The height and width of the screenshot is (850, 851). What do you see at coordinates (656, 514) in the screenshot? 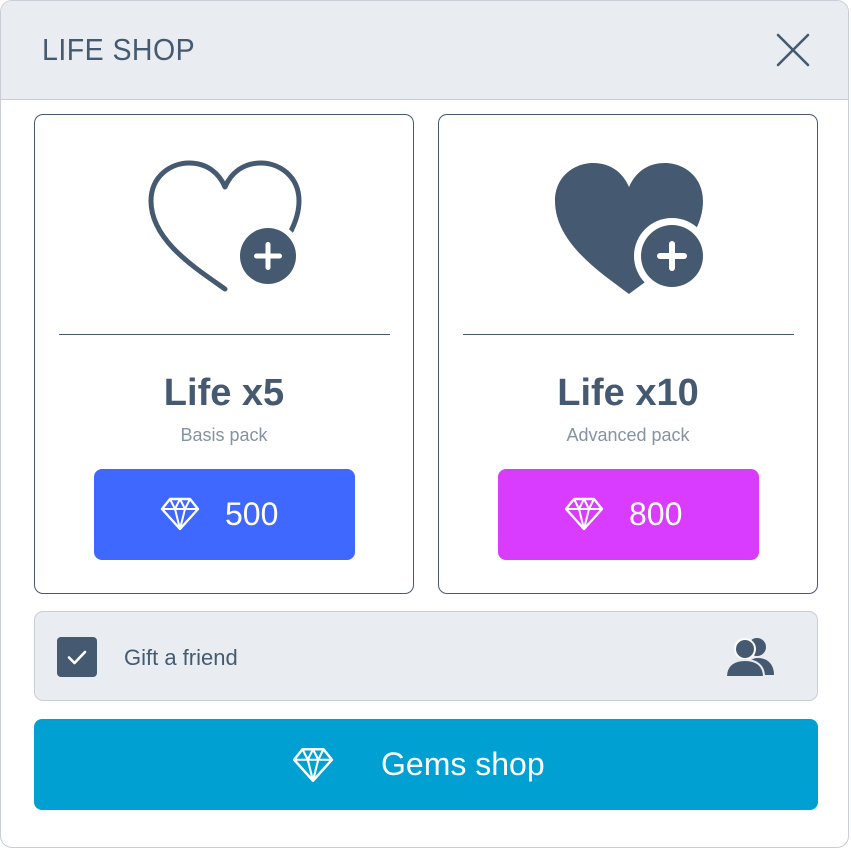
I see `pack-price: 800` at bounding box center [656, 514].